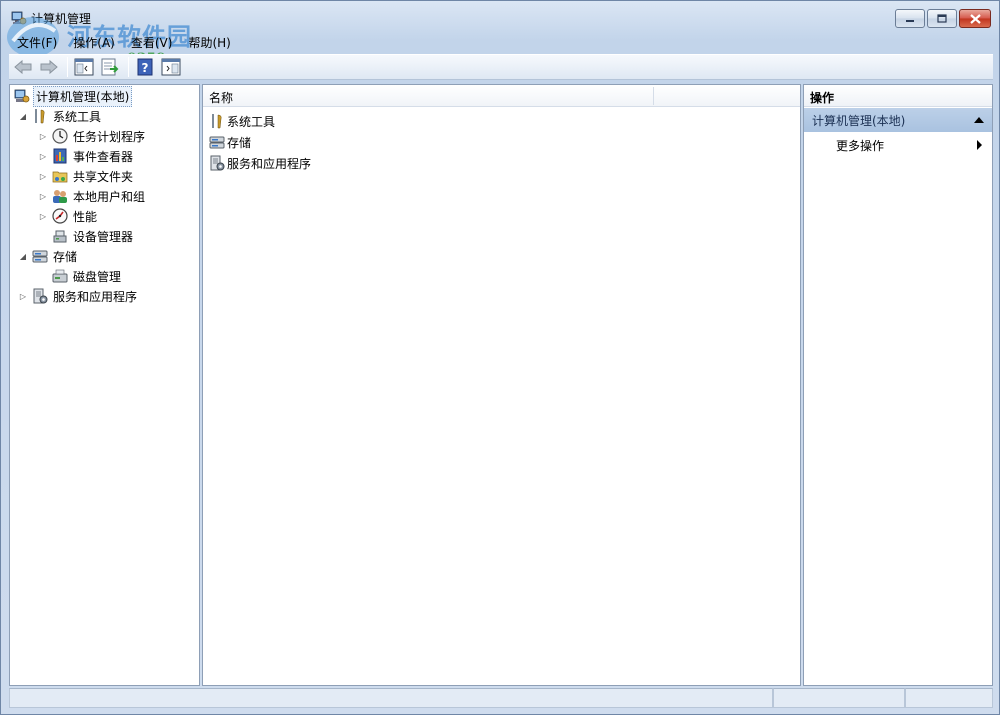 This screenshot has width=1000, height=715. I want to click on tree-item-event-viewer: ▷ 事件查看器, so click(86, 156).